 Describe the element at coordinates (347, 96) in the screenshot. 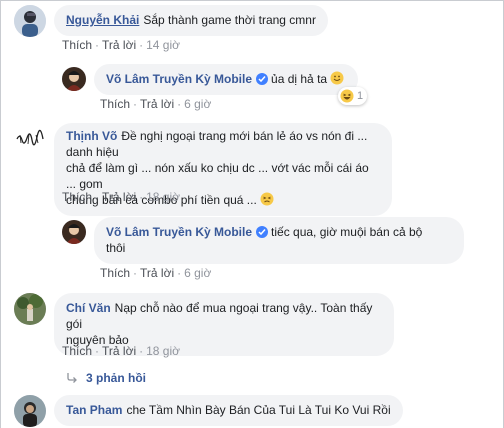

I see `haha-reaction-icon` at that location.